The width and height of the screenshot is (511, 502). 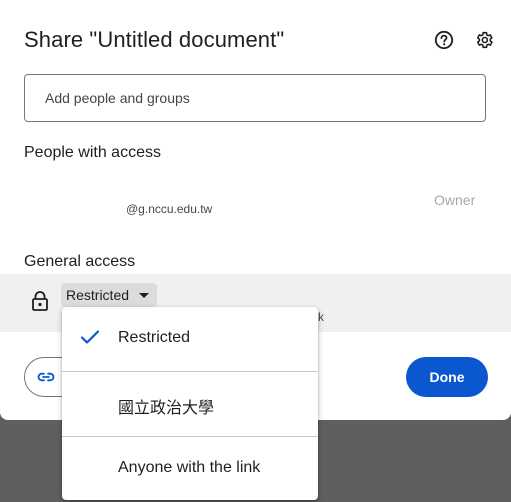 I want to click on general-access-dropdown: Restricted, so click(x=109, y=295).